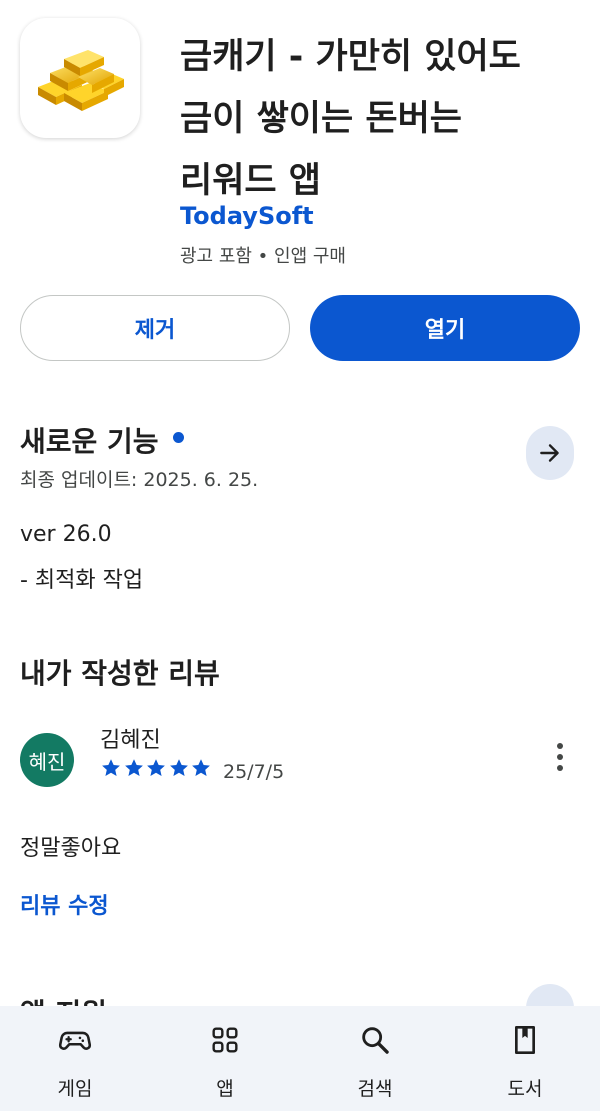  I want to click on app-title-line-1: 금캐기 - 가만히 있어도, so click(350, 57).